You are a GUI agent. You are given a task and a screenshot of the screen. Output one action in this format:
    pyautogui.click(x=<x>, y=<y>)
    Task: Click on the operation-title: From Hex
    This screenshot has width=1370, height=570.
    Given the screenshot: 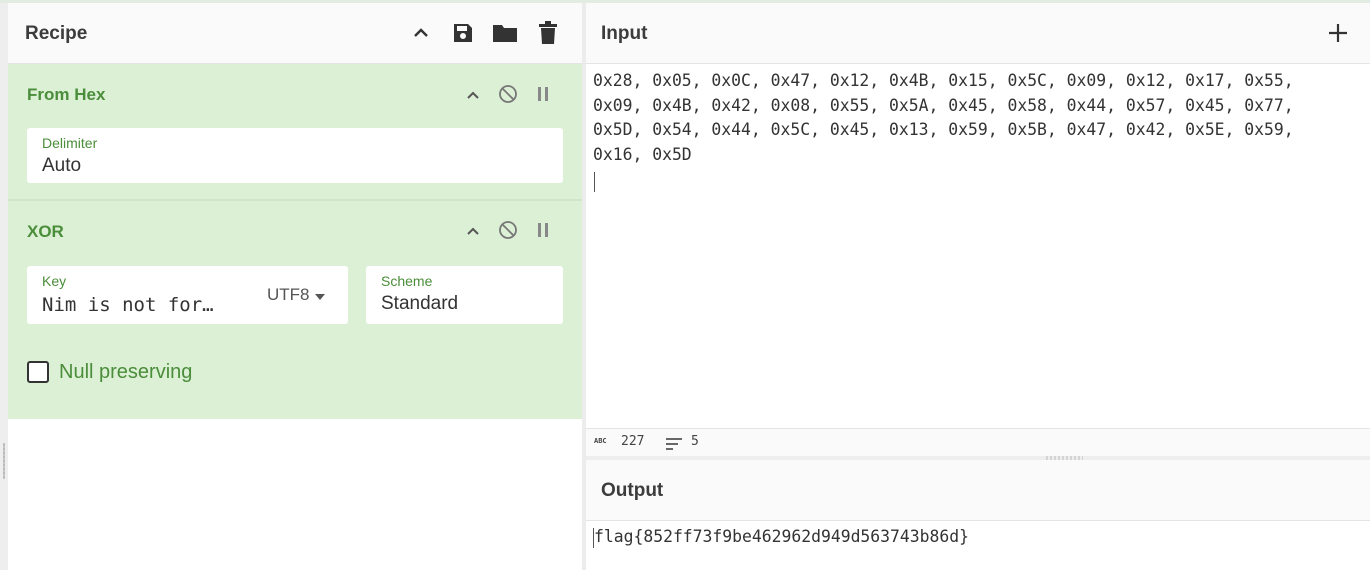 What is the action you would take?
    pyautogui.click(x=66, y=94)
    